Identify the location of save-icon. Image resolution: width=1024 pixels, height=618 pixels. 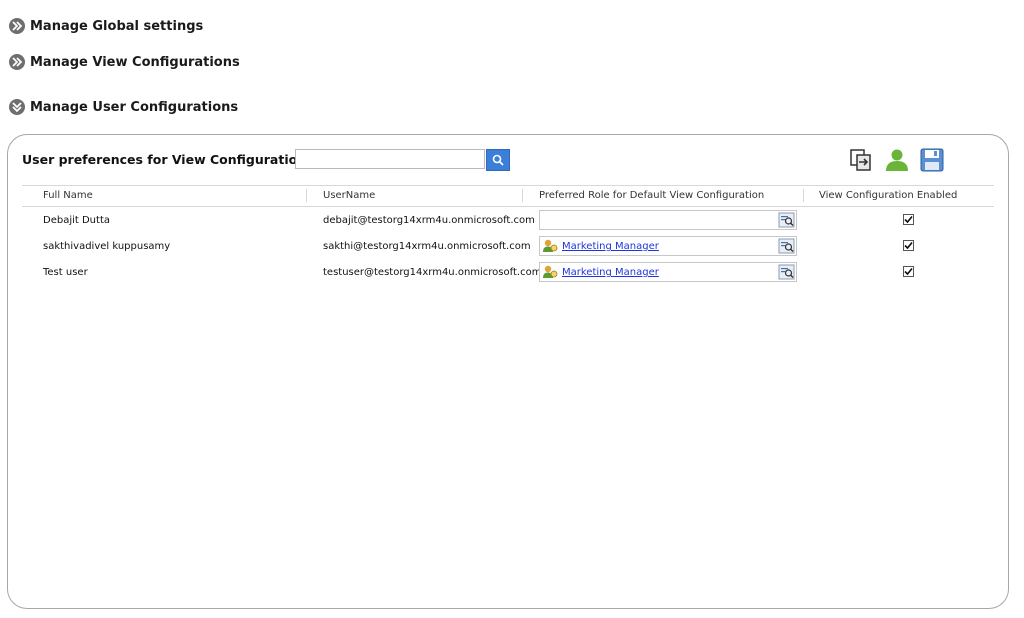
(932, 160).